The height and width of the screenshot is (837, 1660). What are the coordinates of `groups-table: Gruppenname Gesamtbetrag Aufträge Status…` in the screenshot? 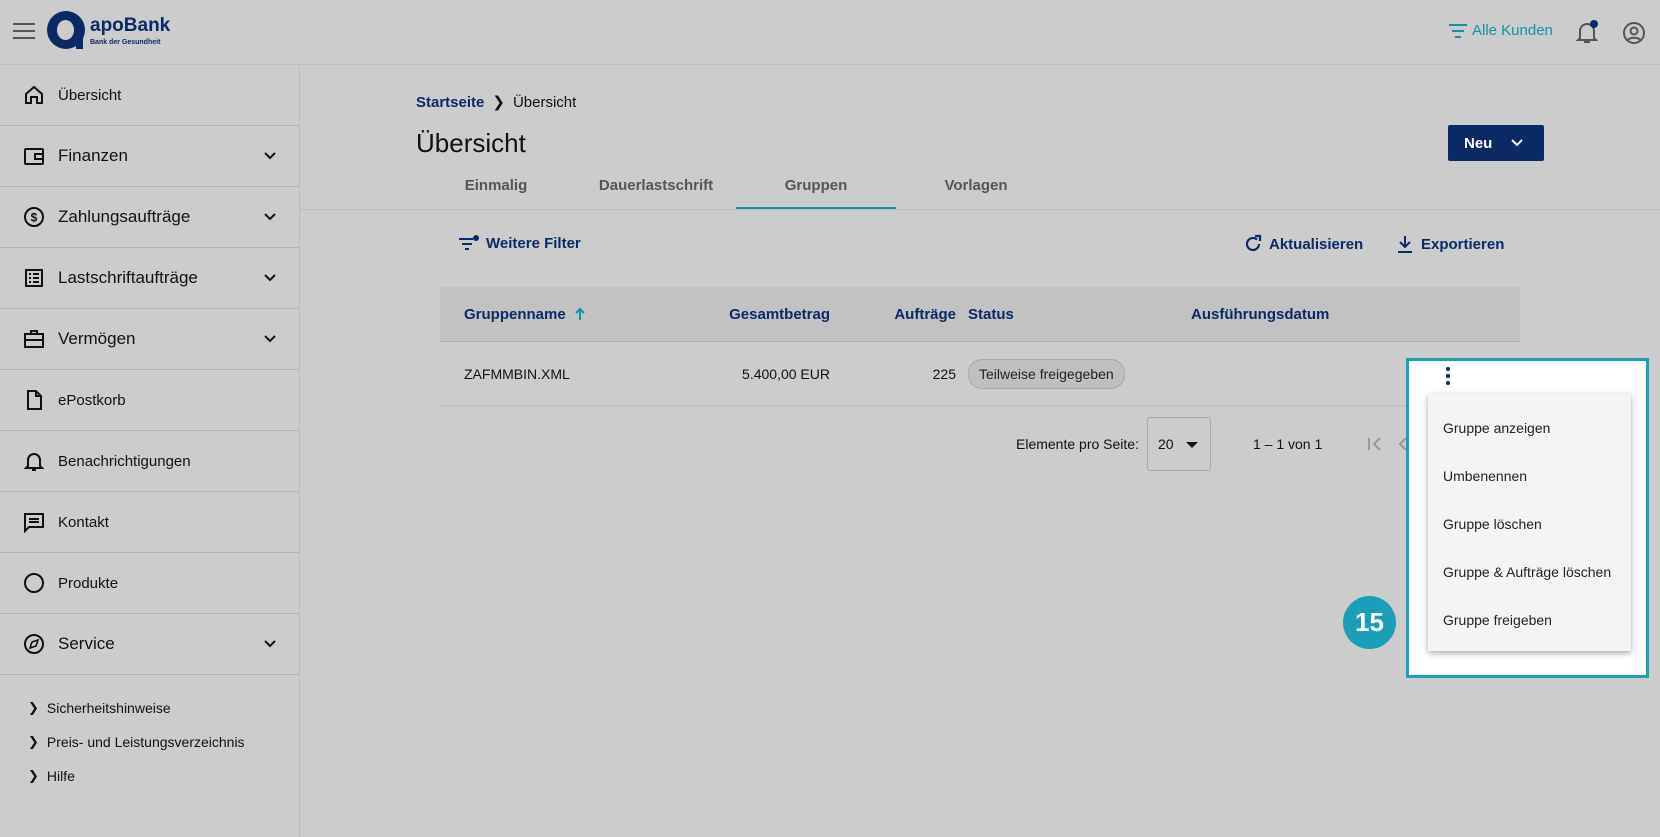 It's located at (980, 346).